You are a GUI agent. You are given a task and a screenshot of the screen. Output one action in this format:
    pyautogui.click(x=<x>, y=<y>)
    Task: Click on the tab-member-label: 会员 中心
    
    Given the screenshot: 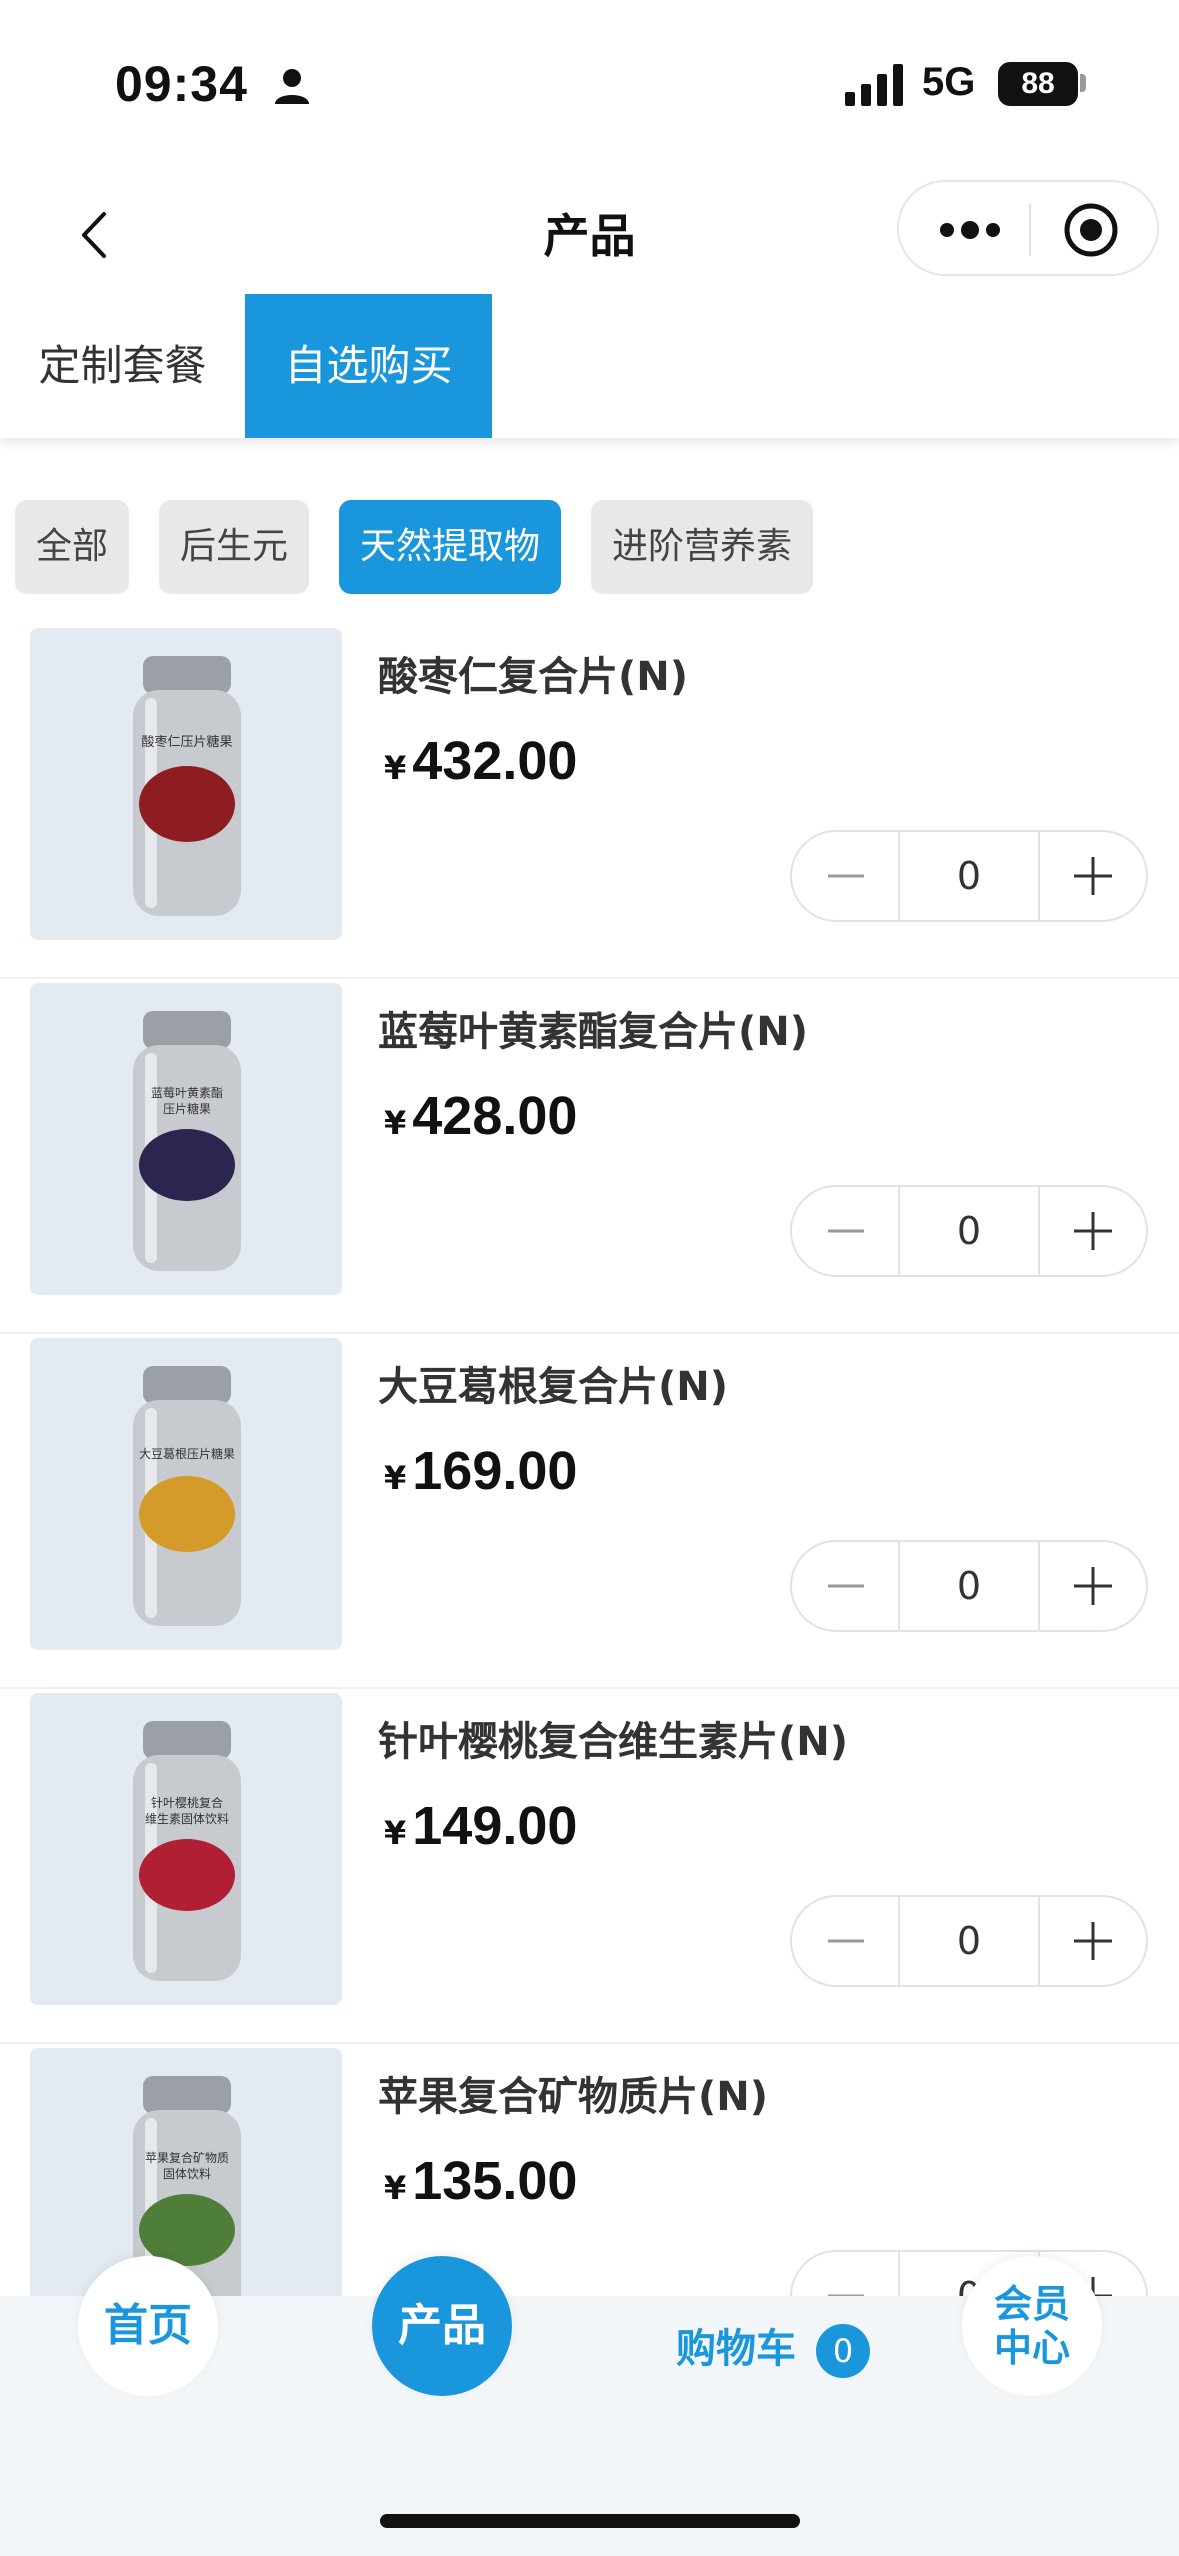 What is the action you would take?
    pyautogui.click(x=1032, y=2326)
    